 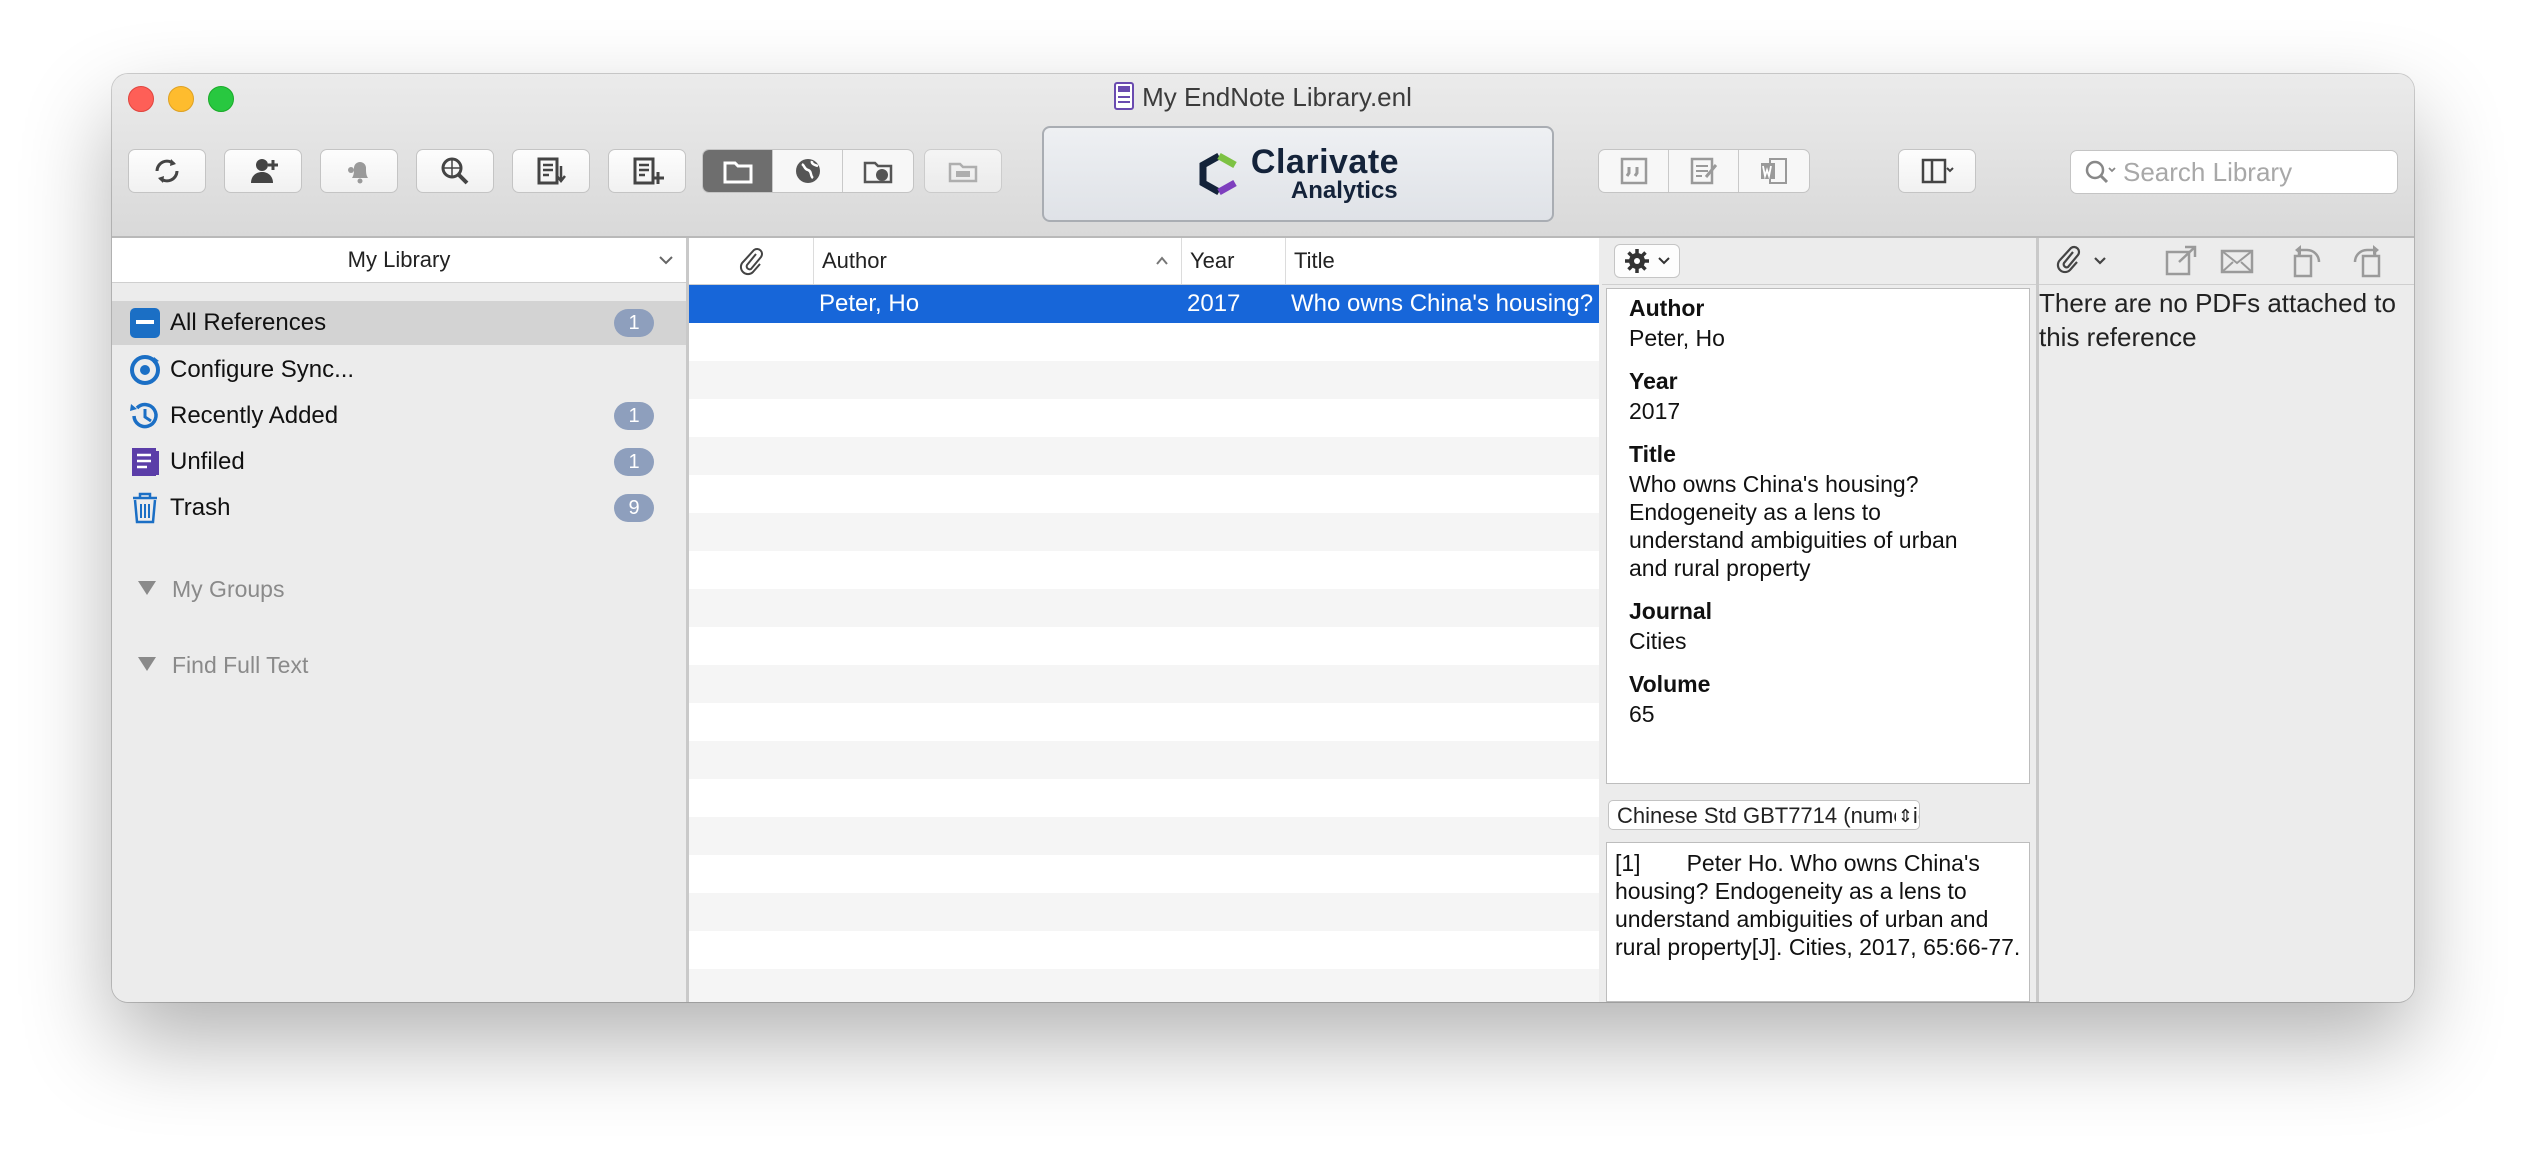 What do you see at coordinates (399, 462) in the screenshot?
I see `sidebar-item-unfiled: Unfiled 1` at bounding box center [399, 462].